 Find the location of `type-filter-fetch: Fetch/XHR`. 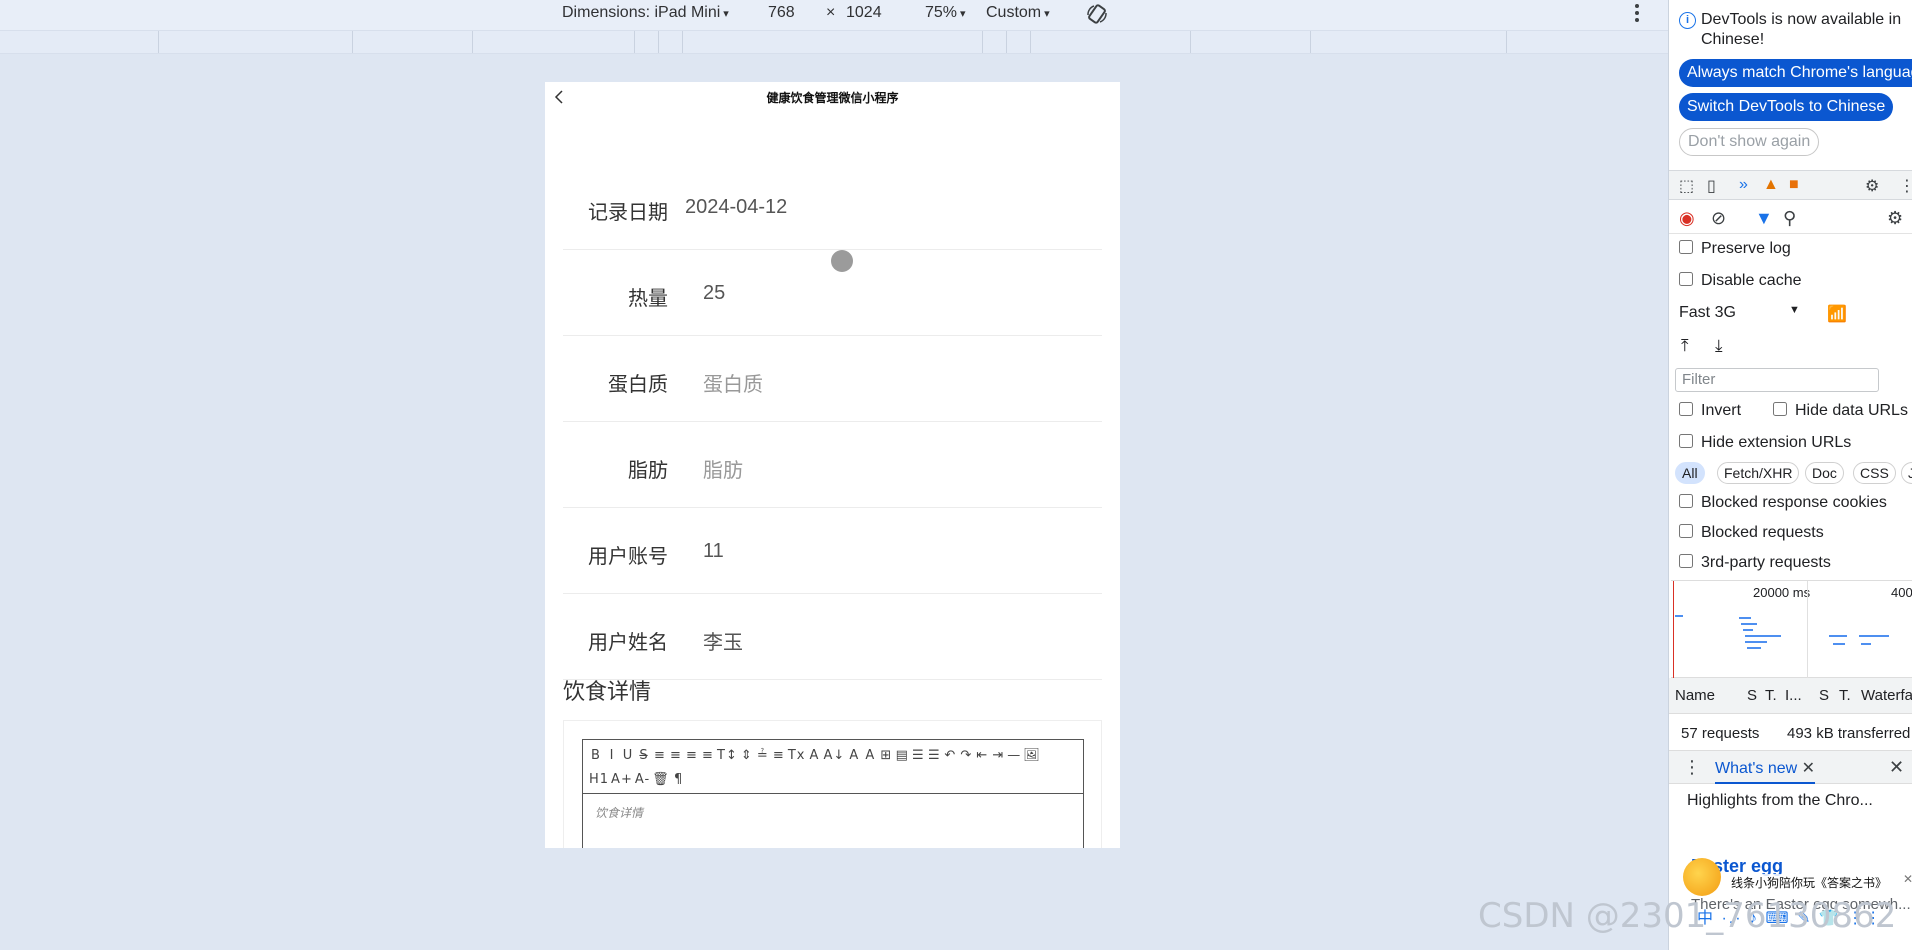

type-filter-fetch: Fetch/XHR is located at coordinates (1758, 473).